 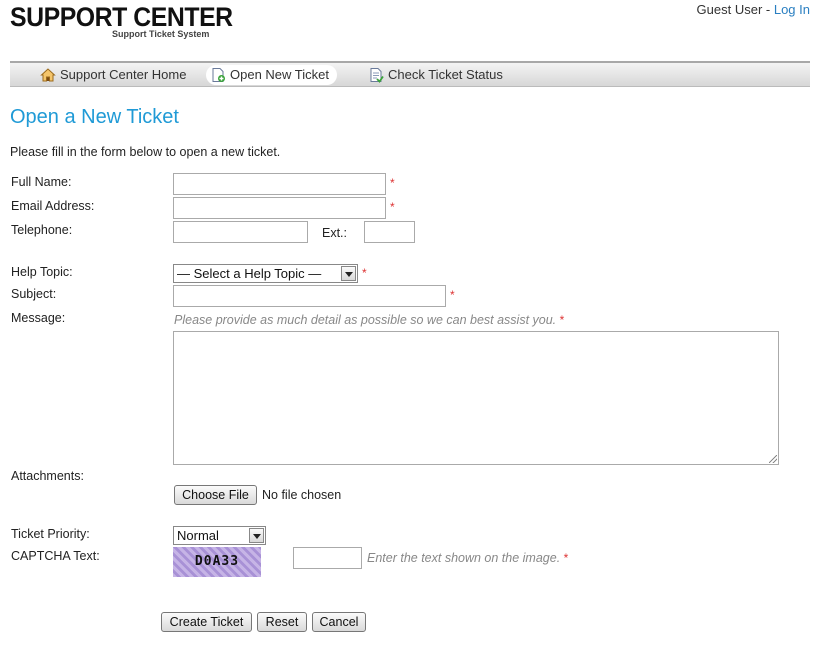 I want to click on user-bar: Guest User - Log In, so click(x=753, y=9).